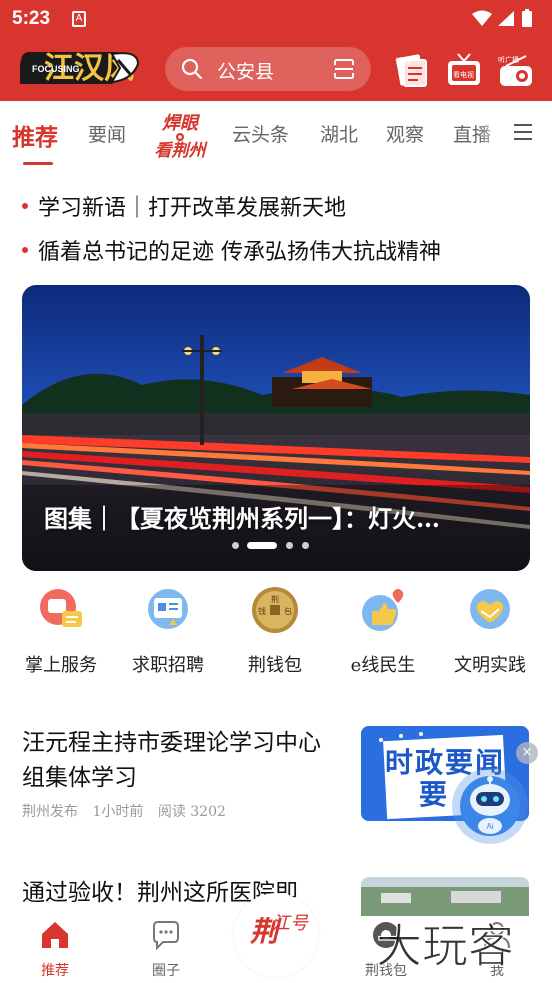 Image resolution: width=552 pixels, height=983 pixels. What do you see at coordinates (55, 949) in the screenshot?
I see `nav-home: 推荐` at bounding box center [55, 949].